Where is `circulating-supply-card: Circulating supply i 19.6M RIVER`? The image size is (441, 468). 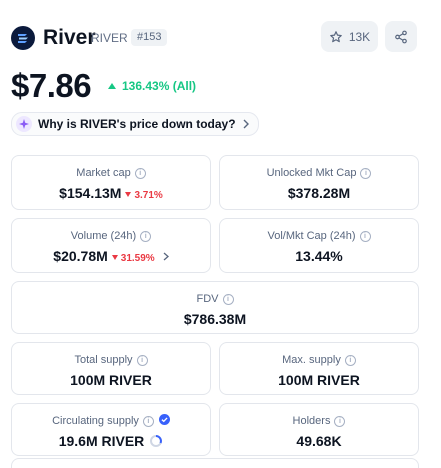
circulating-supply-card: Circulating supply i 19.6M RIVER is located at coordinates (111, 429).